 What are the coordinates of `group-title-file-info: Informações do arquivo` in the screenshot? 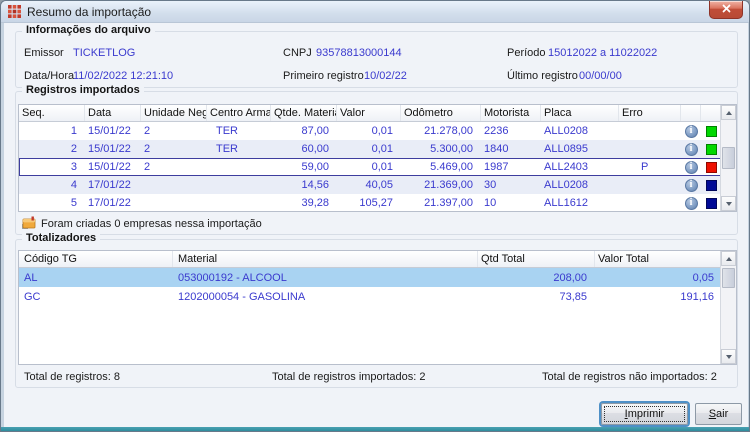 It's located at (88, 30).